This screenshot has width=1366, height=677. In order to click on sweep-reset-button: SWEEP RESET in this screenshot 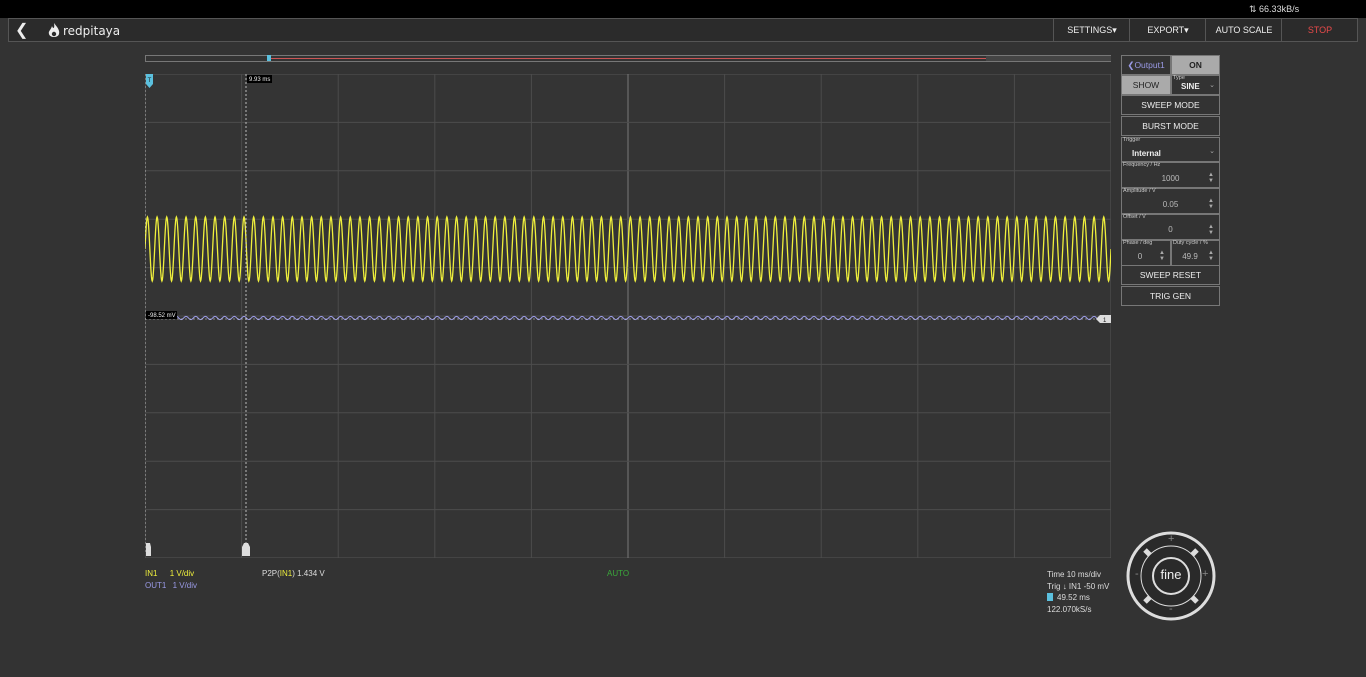, I will do `click(1170, 275)`.